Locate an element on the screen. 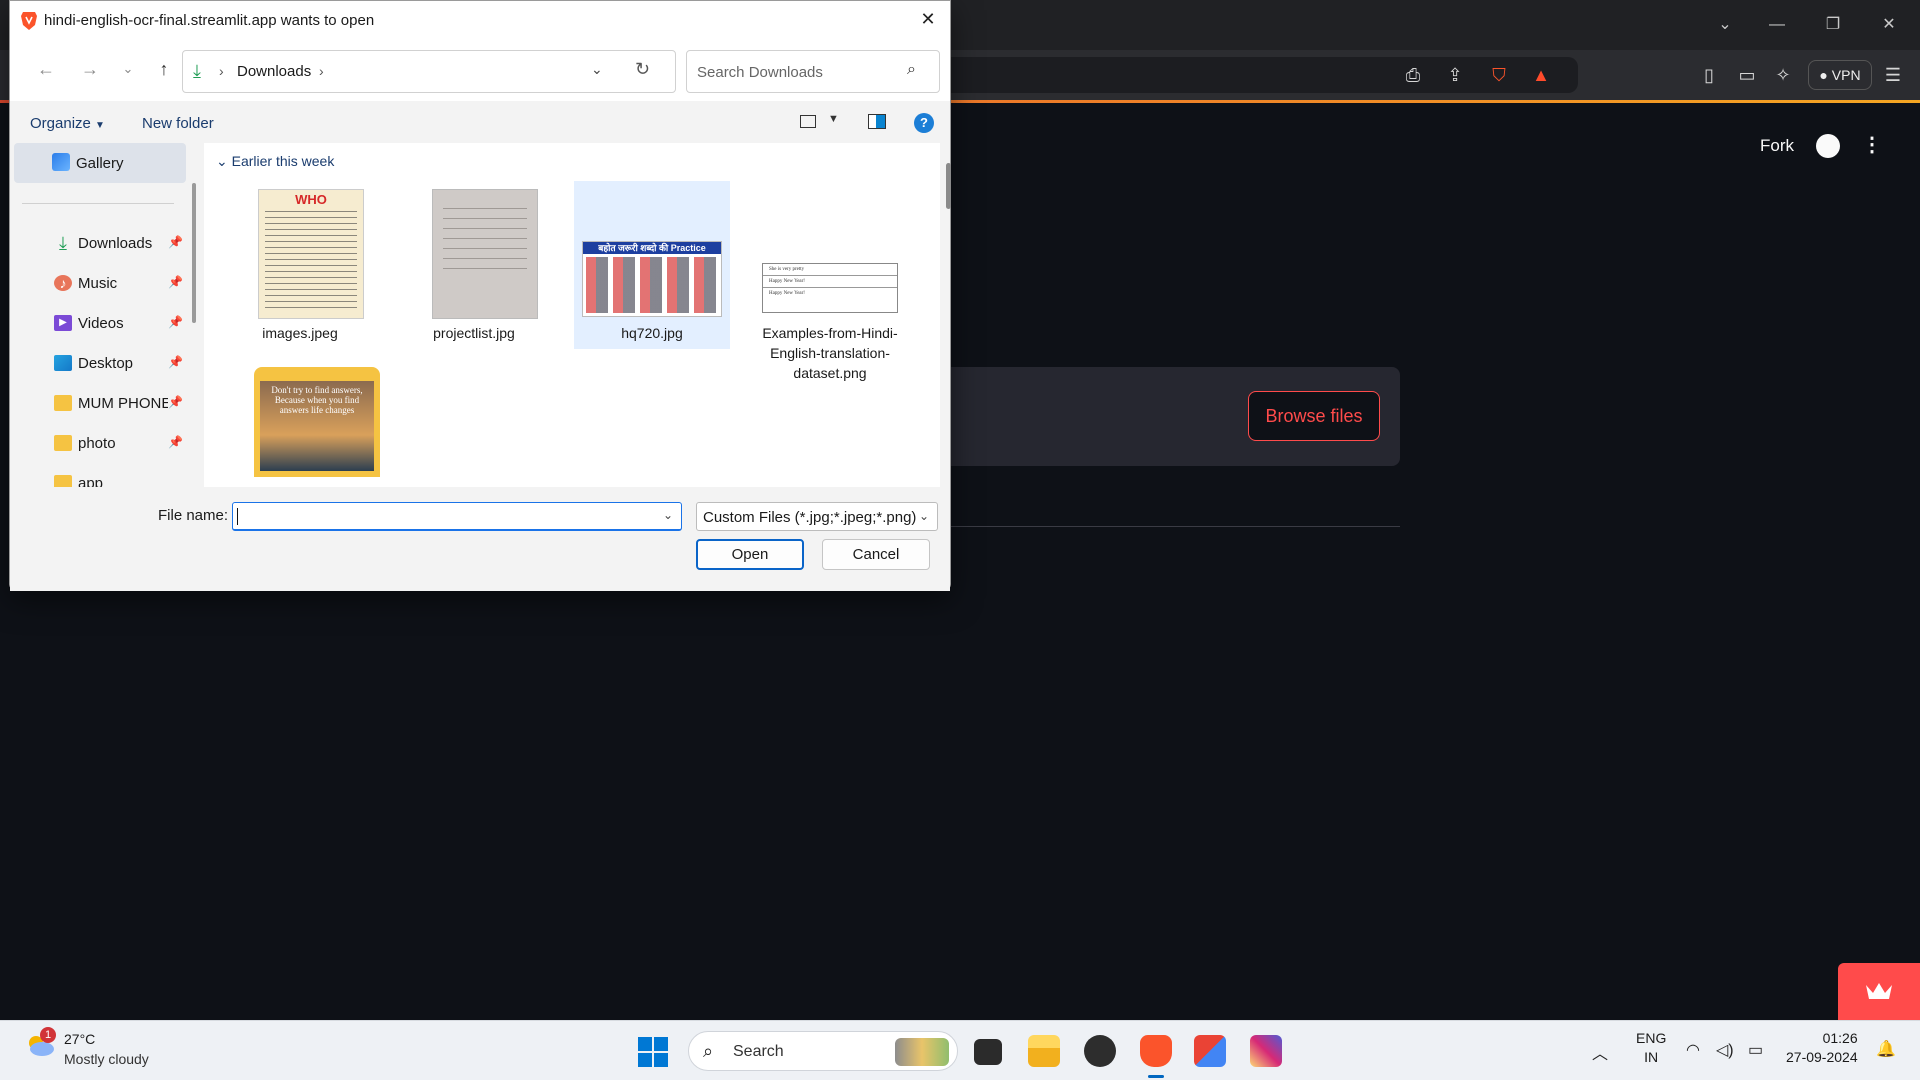  brave-logo-icon is located at coordinates (29, 21).